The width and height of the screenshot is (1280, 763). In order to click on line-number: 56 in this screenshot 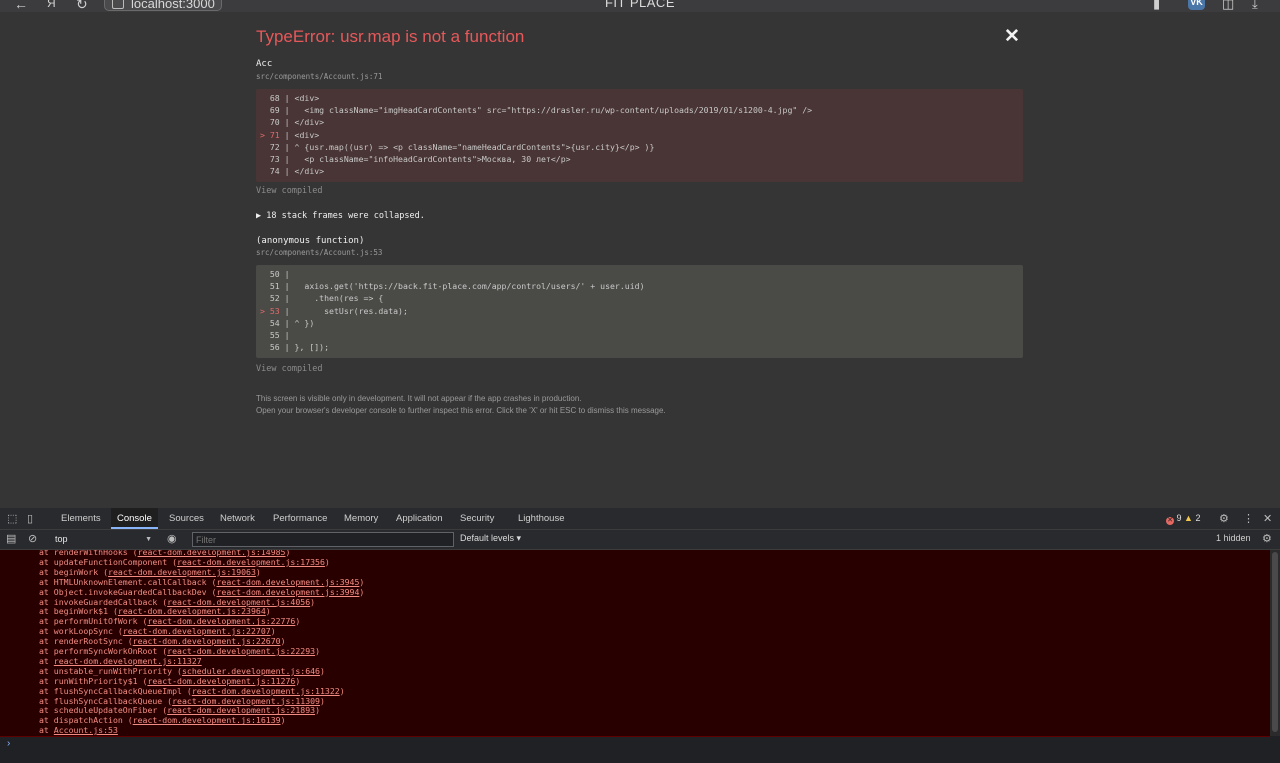, I will do `click(274, 347)`.